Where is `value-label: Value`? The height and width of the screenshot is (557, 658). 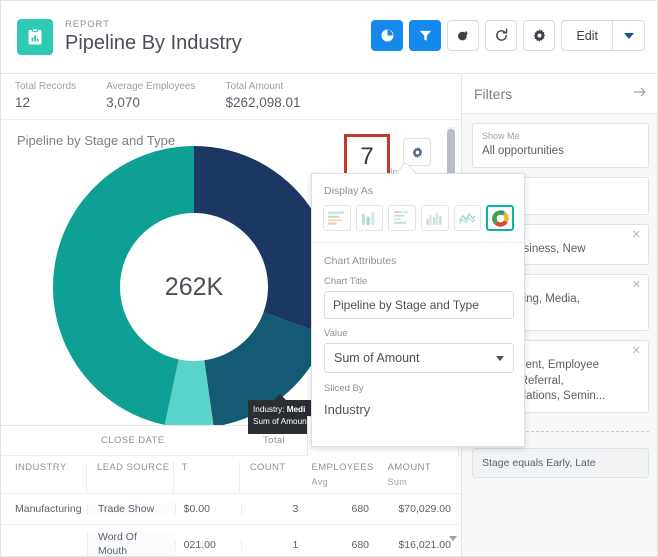 value-label: Value is located at coordinates (336, 333).